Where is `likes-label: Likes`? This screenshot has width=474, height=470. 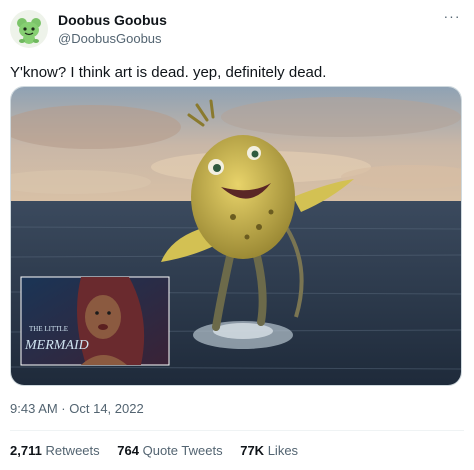
likes-label: Likes is located at coordinates (283, 450).